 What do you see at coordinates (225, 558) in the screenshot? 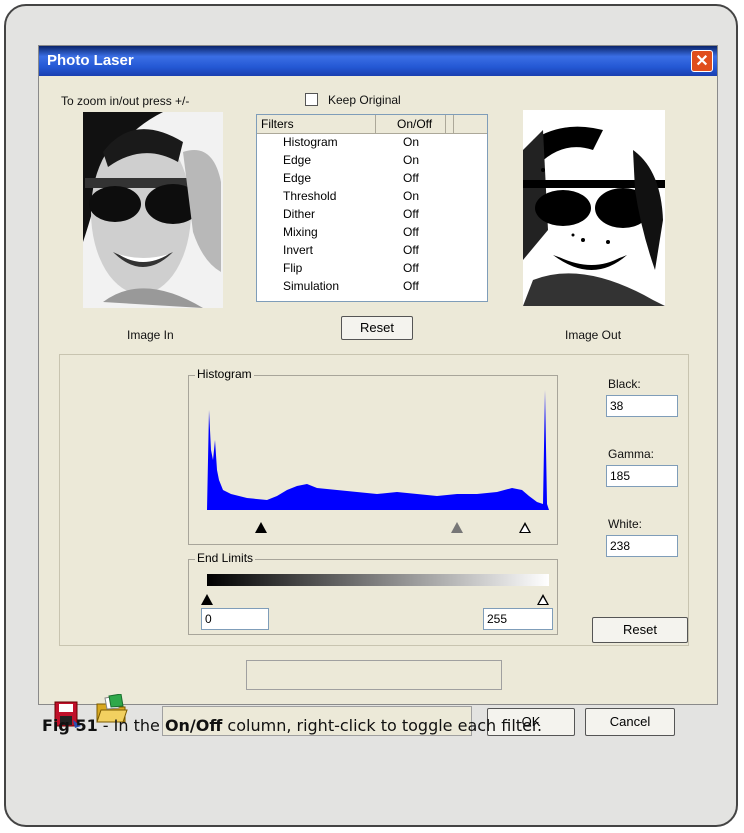
I see `end-limits-group-label: End Limits` at bounding box center [225, 558].